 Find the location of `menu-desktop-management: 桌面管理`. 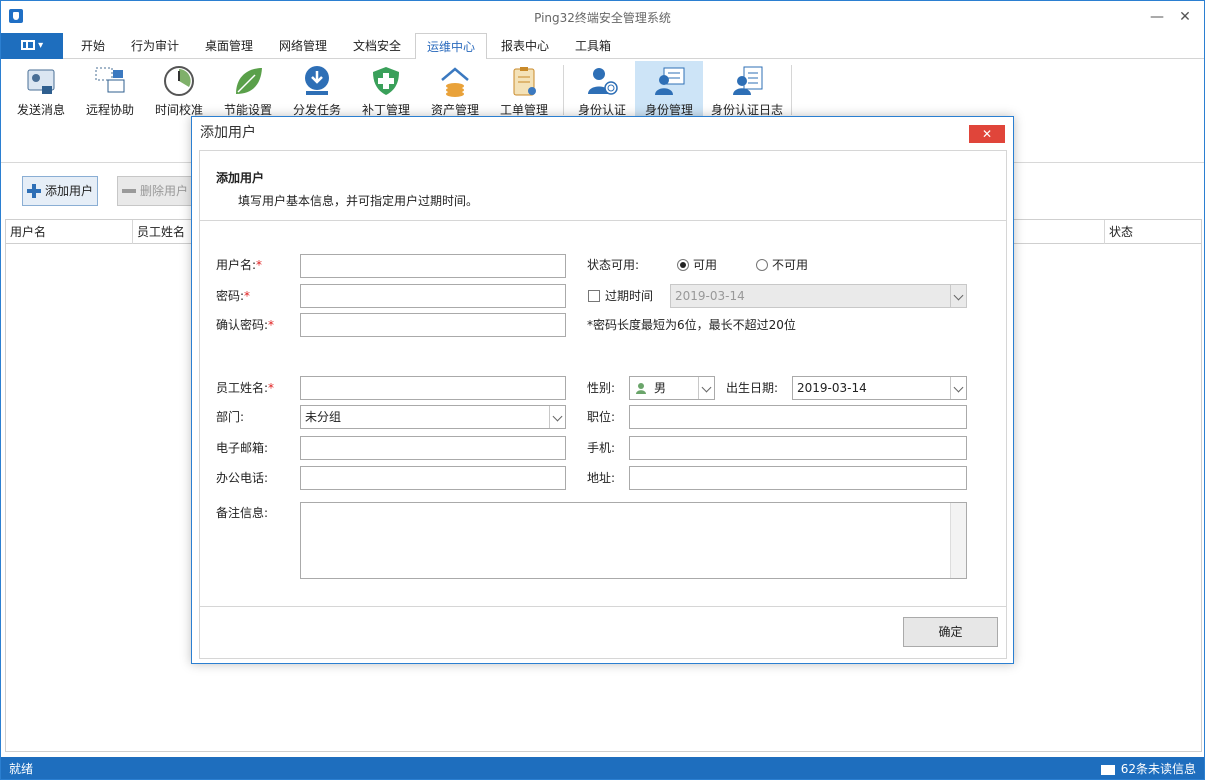

menu-desktop-management: 桌面管理 is located at coordinates (229, 46).